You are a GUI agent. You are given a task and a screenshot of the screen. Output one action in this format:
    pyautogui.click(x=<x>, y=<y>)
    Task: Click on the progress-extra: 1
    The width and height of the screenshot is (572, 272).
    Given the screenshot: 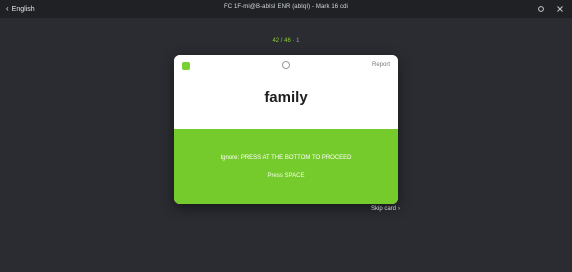 What is the action you would take?
    pyautogui.click(x=298, y=41)
    